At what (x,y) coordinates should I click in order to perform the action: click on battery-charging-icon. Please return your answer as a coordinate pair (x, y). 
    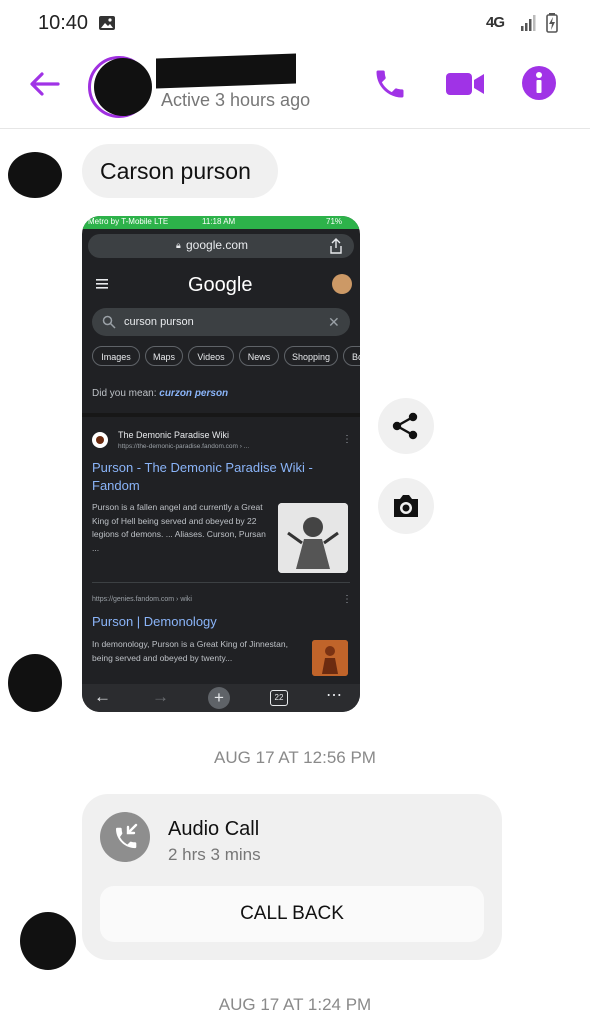
    Looking at the image, I should click on (552, 23).